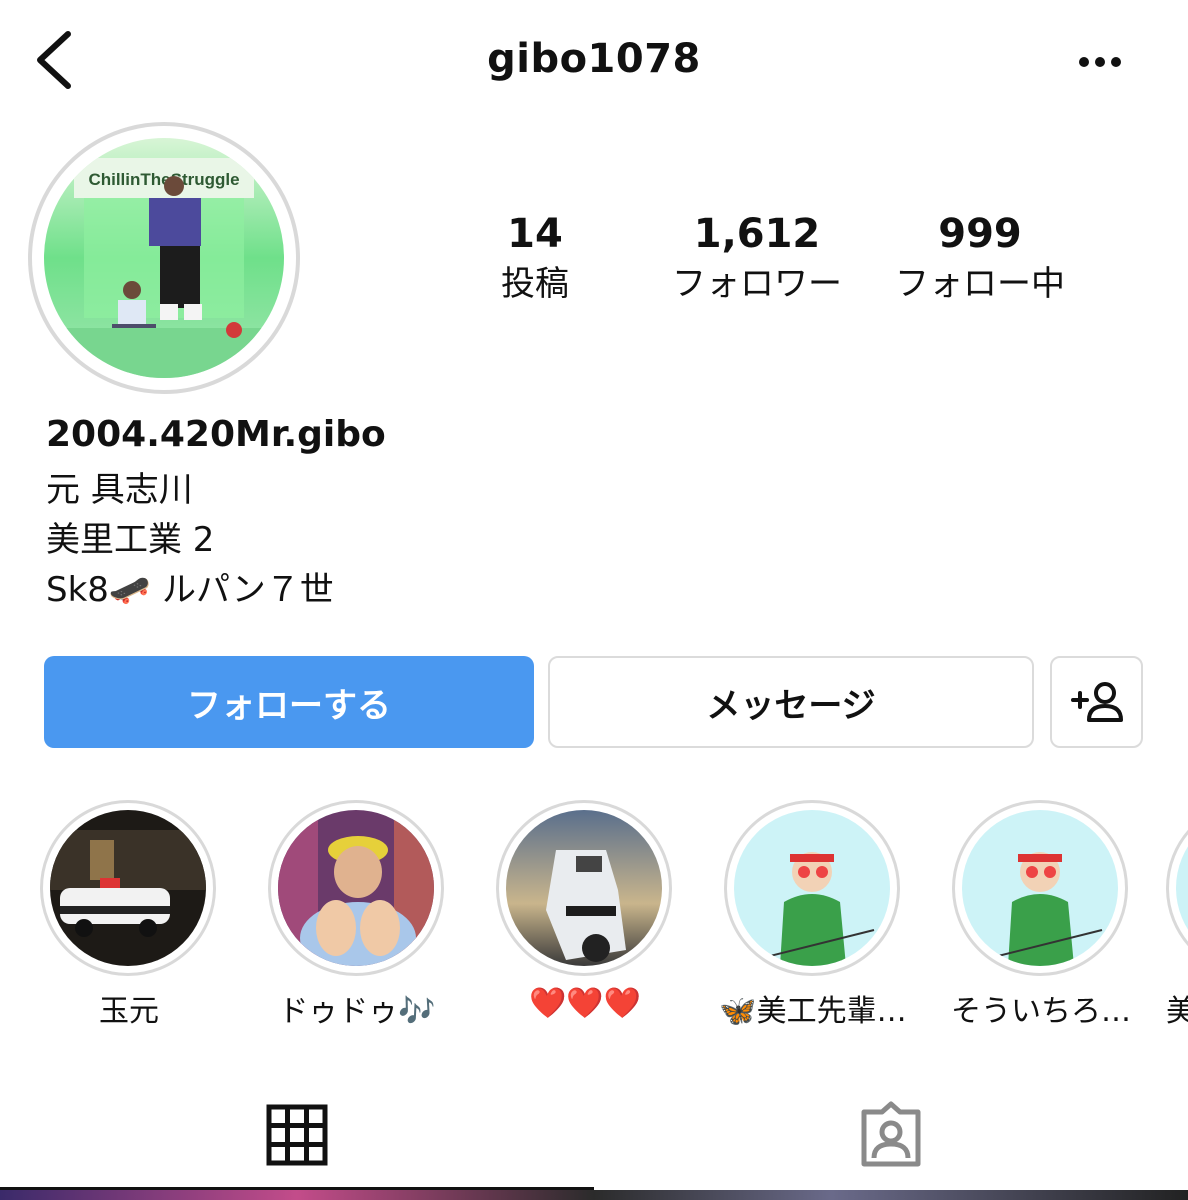  I want to click on stat-following: 999 フォロー中, so click(980, 258).